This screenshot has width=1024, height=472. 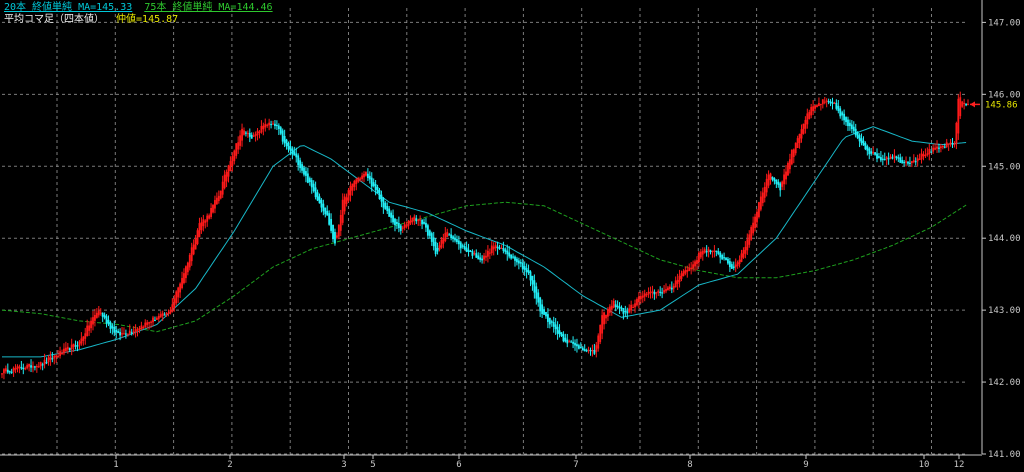 What do you see at coordinates (575, 465) in the screenshot?
I see `x-tick-label: 7` at bounding box center [575, 465].